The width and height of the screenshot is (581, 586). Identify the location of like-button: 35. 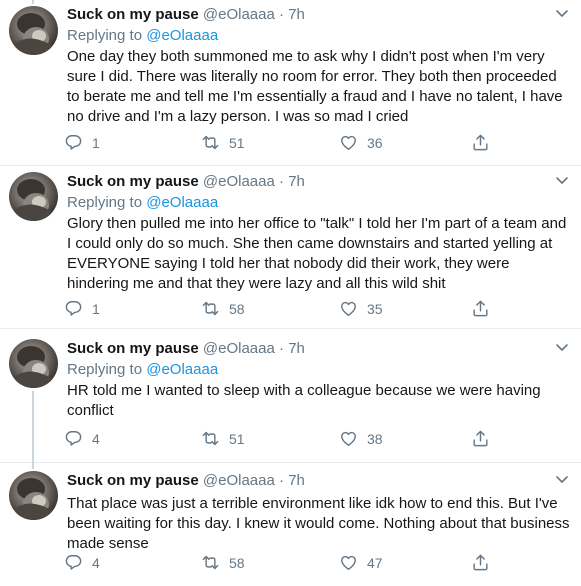
(361, 308).